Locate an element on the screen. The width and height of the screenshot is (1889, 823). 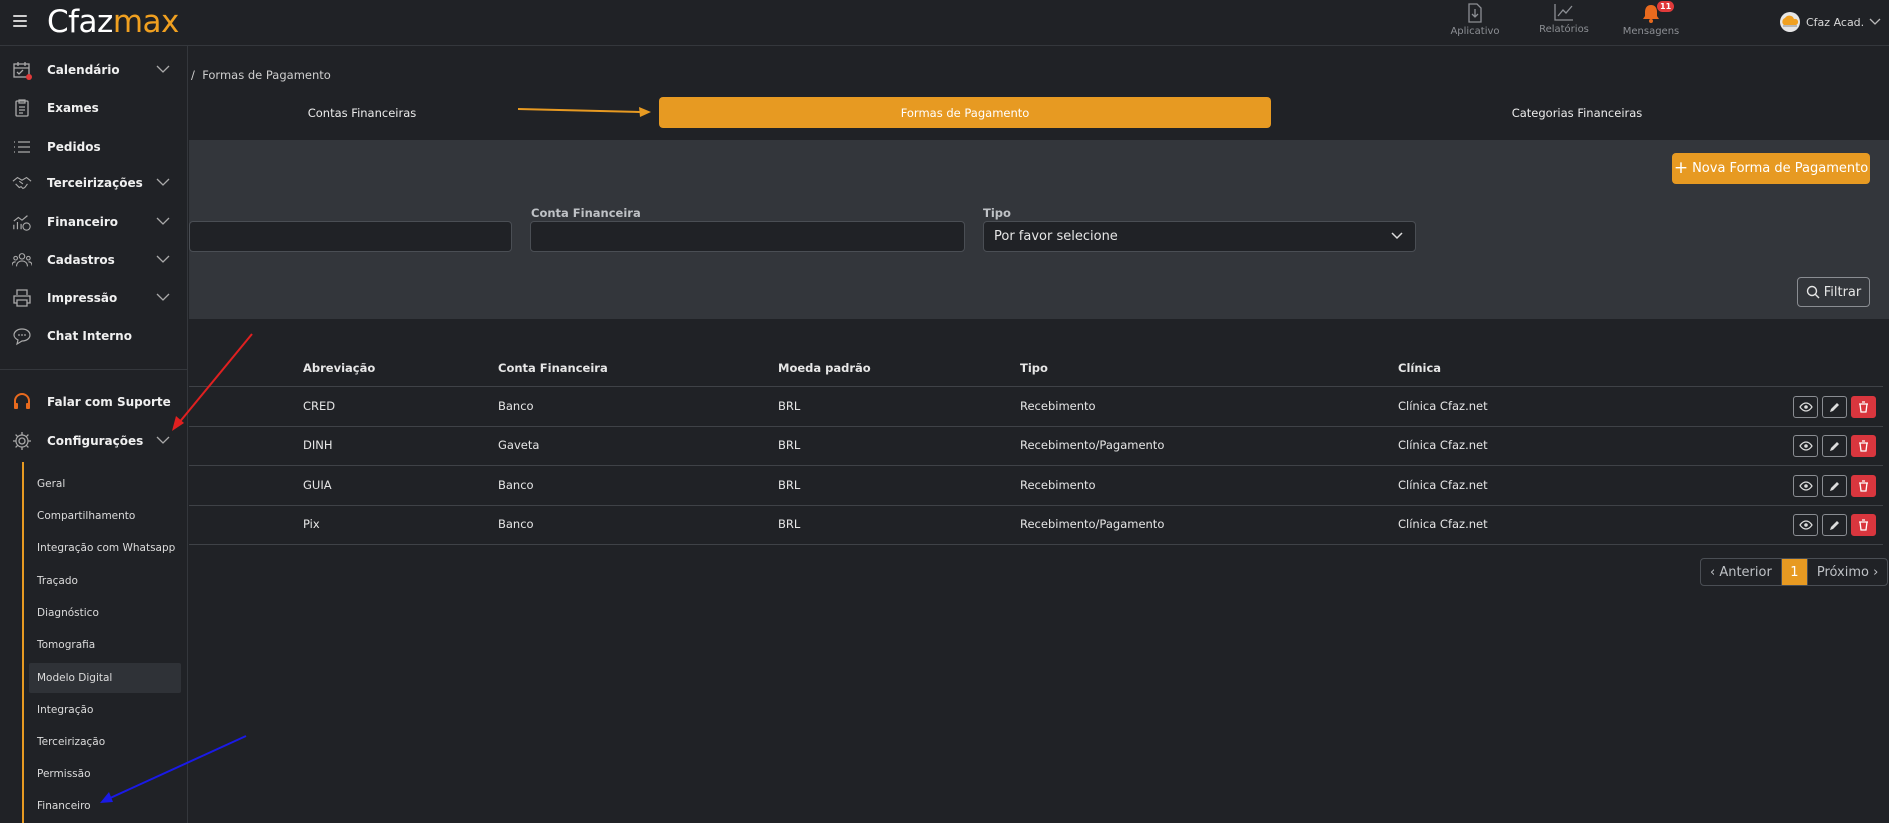
breadcrumb: / Formas de Pagamento is located at coordinates (261, 75).